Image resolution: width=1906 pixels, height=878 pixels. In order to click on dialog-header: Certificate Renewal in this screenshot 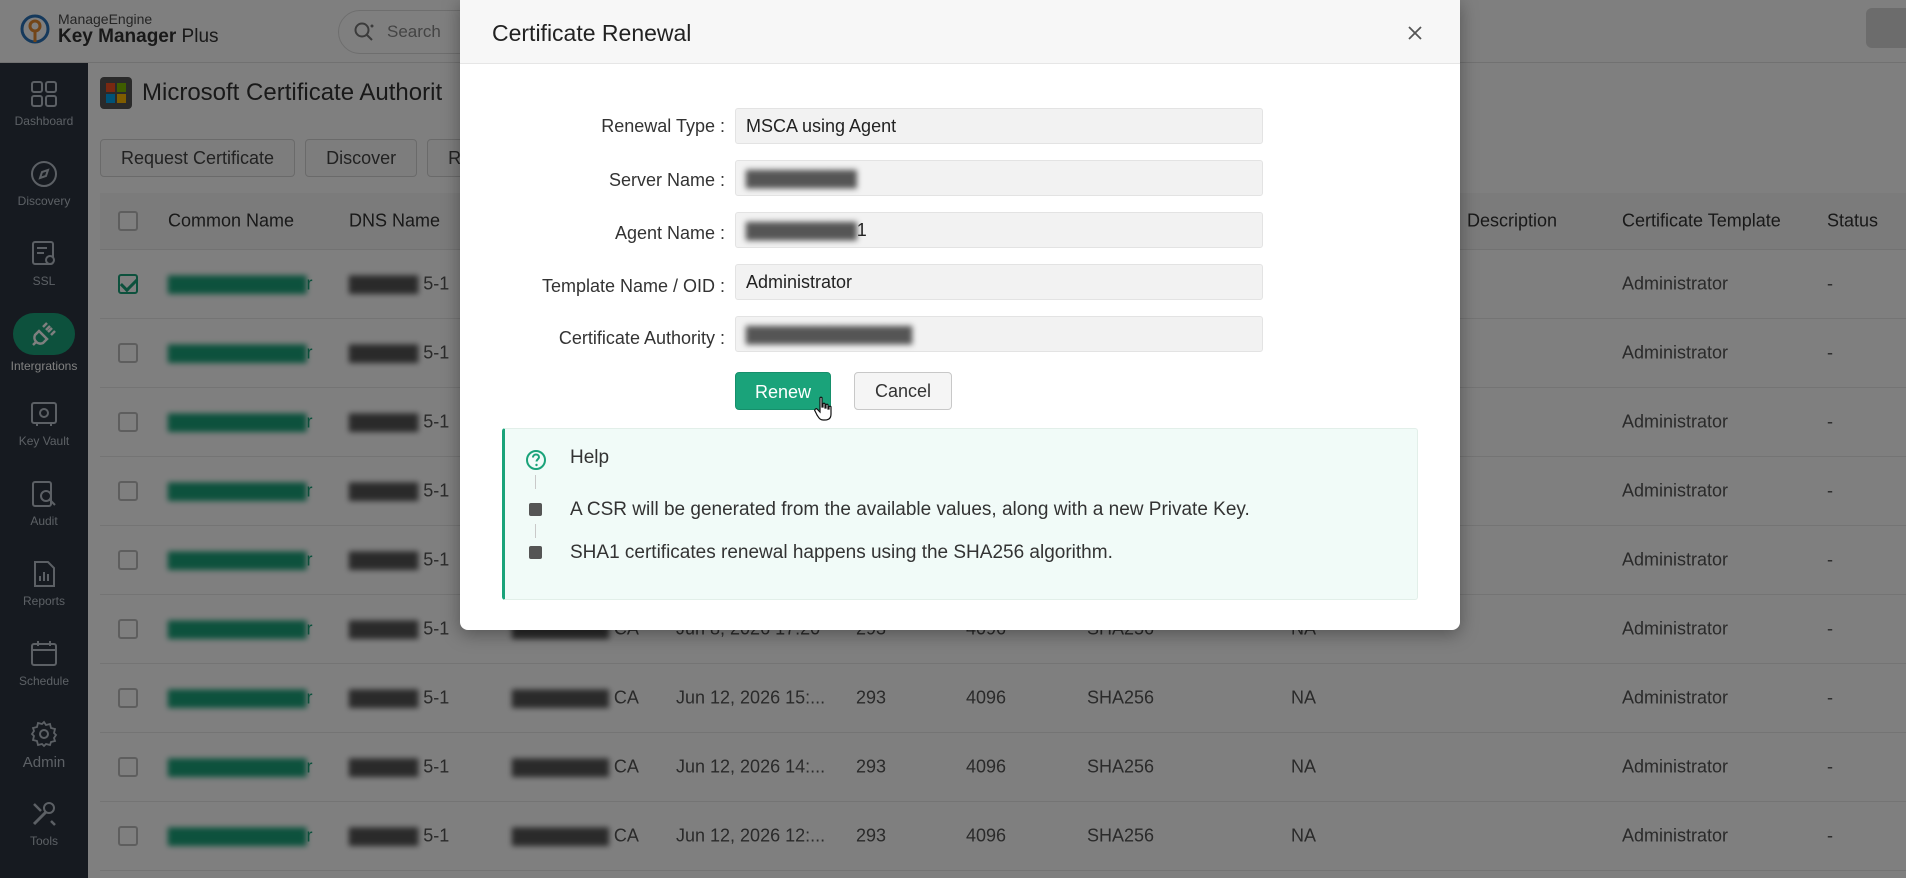, I will do `click(960, 32)`.